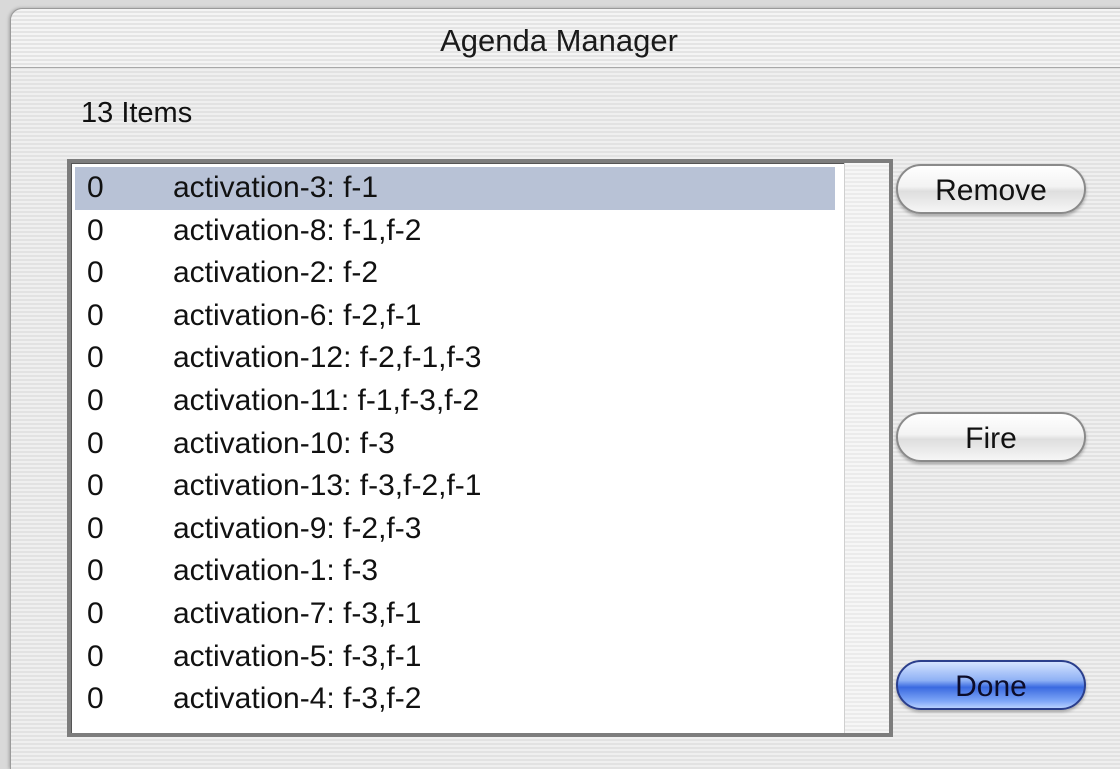 The image size is (1120, 769). What do you see at coordinates (455, 316) in the screenshot?
I see `agenda-row: 0 activation-6: f-2,f-1` at bounding box center [455, 316].